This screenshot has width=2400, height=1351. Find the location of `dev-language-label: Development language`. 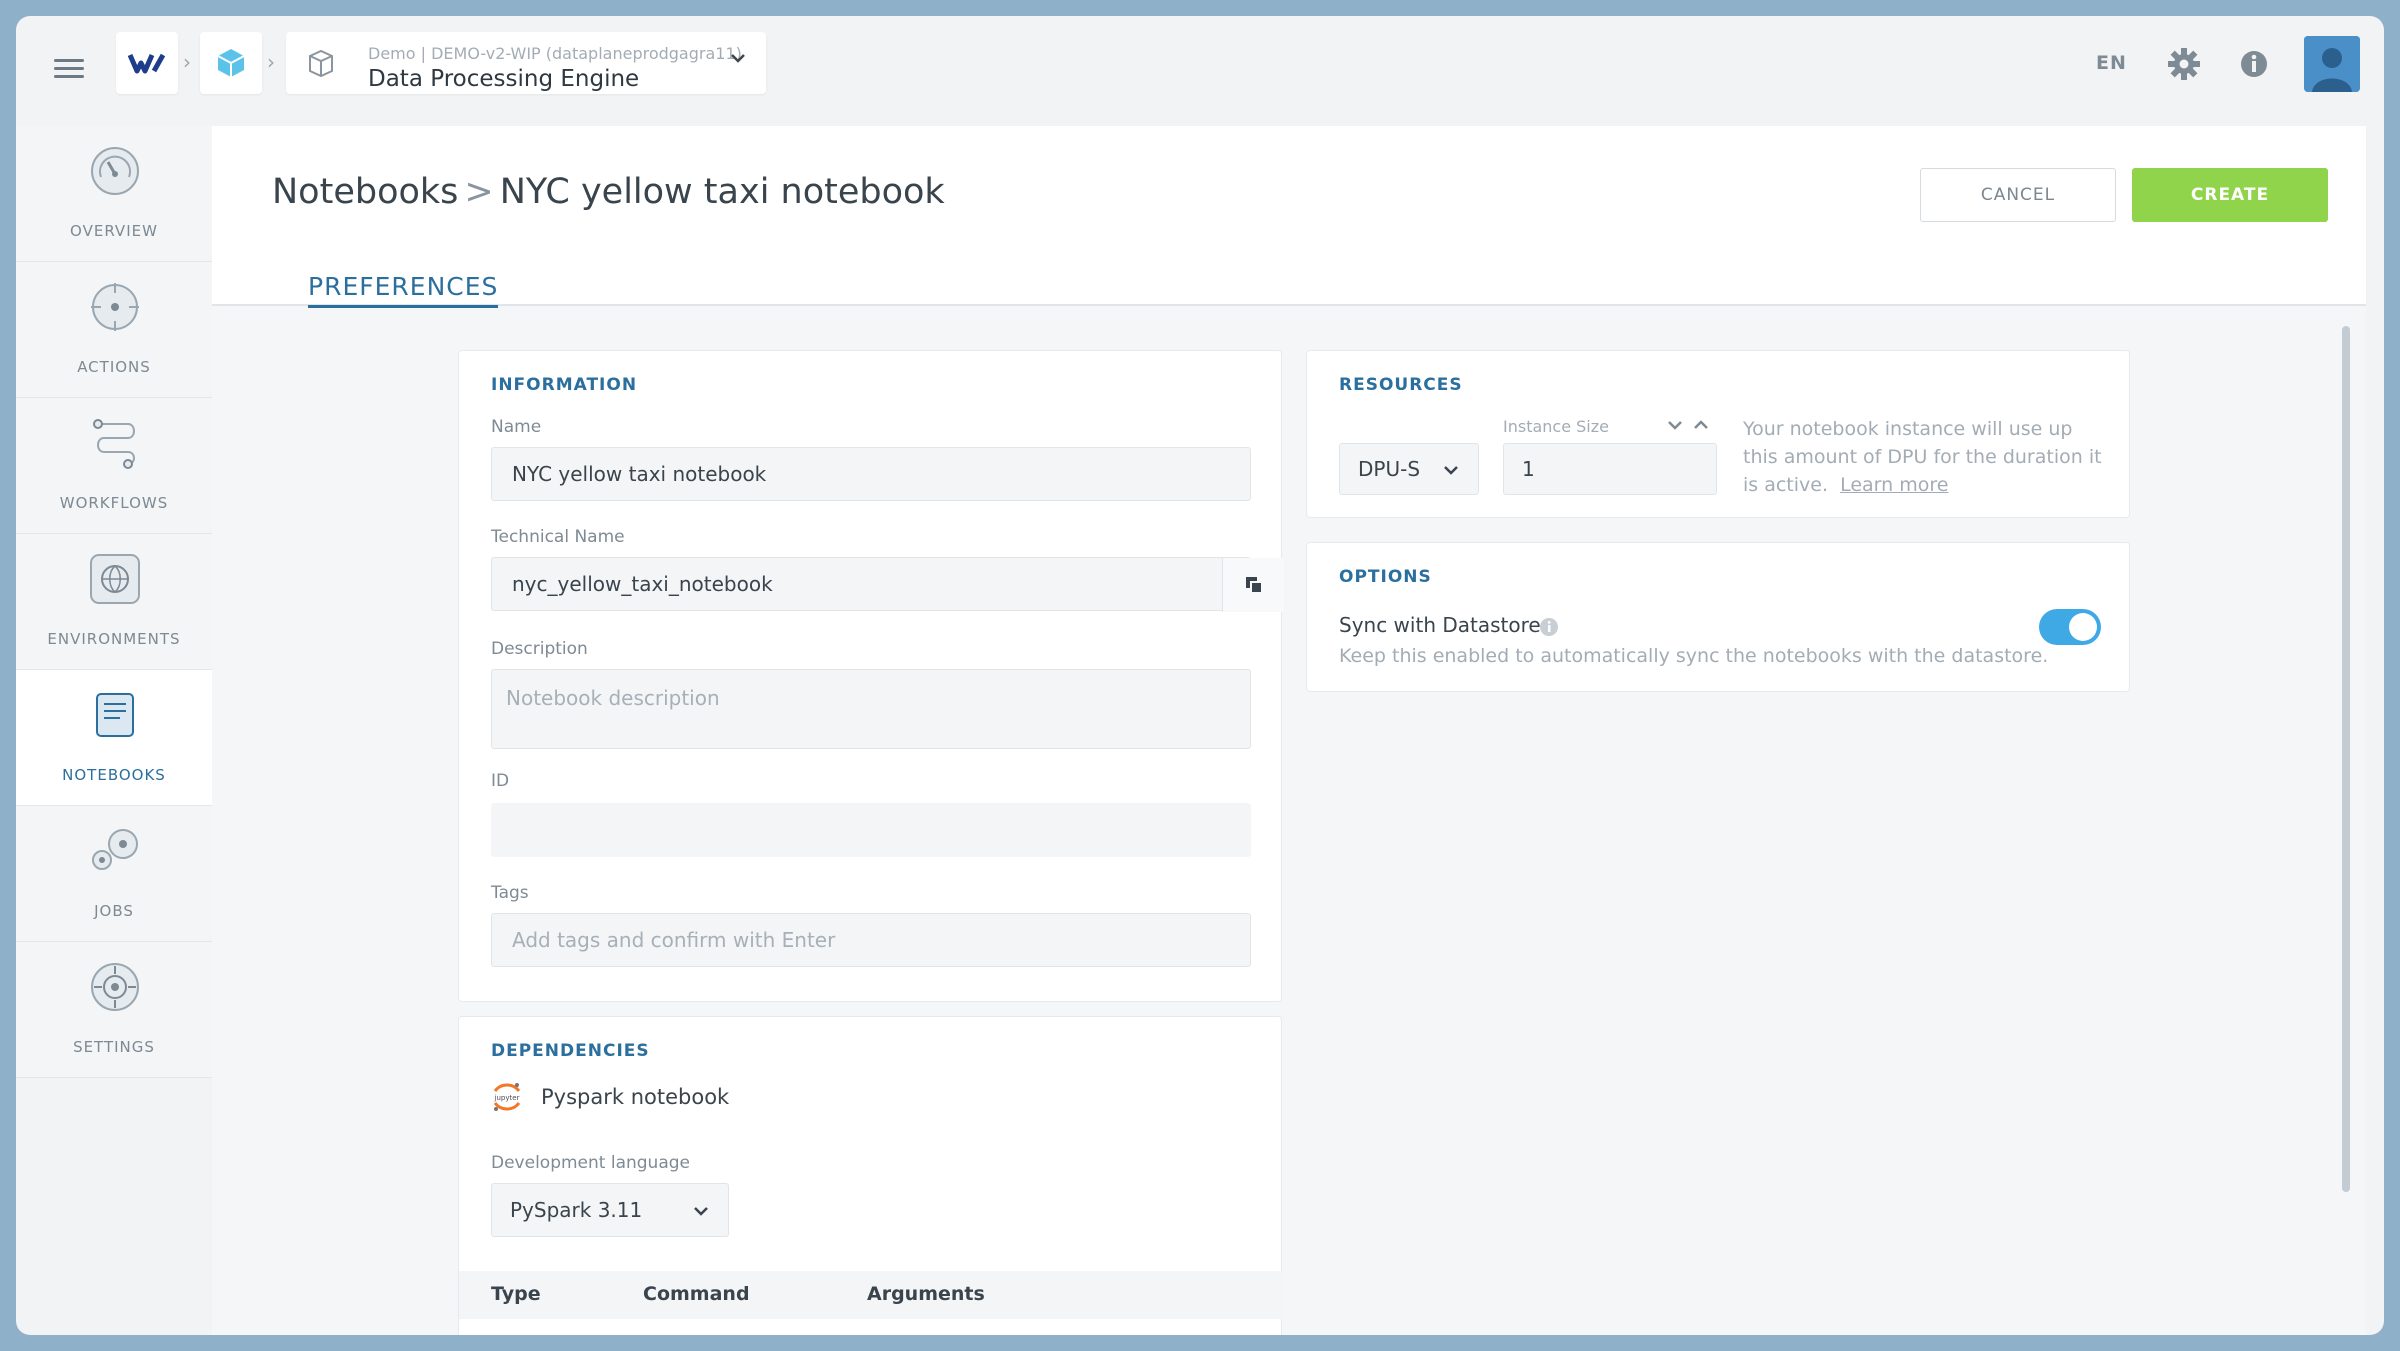

dev-language-label: Development language is located at coordinates (590, 1163).